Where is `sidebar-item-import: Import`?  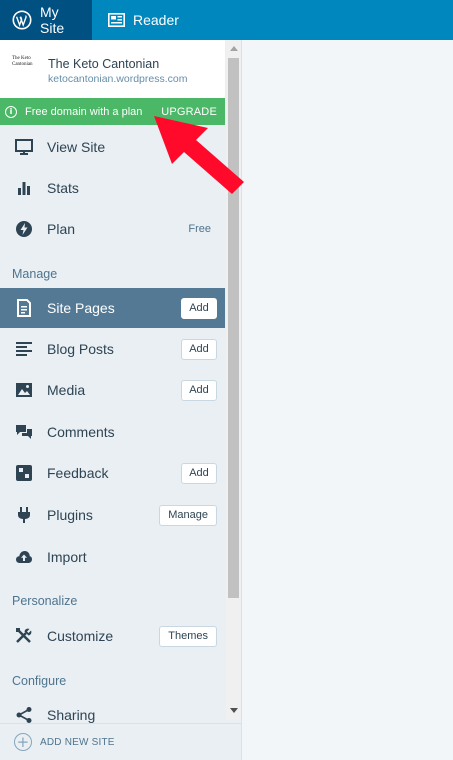
sidebar-item-import: Import is located at coordinates (112, 557).